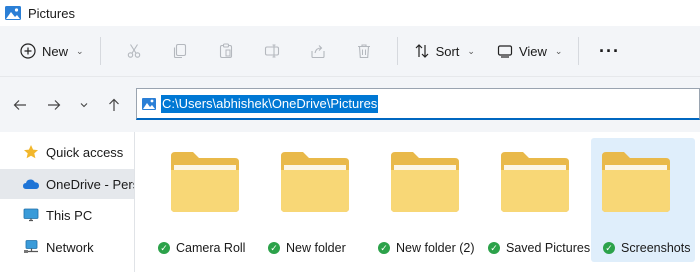  What do you see at coordinates (316, 248) in the screenshot?
I see `folder-name: New folder` at bounding box center [316, 248].